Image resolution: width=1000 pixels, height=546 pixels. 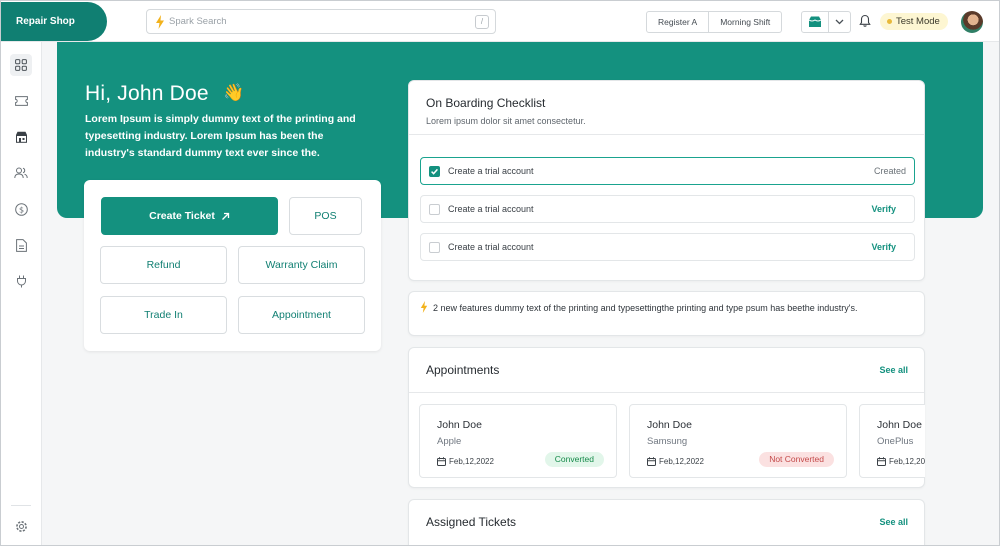 What do you see at coordinates (518, 441) in the screenshot?
I see `appointment-card: John Doe Apple Feb,12,2022 Converted` at bounding box center [518, 441].